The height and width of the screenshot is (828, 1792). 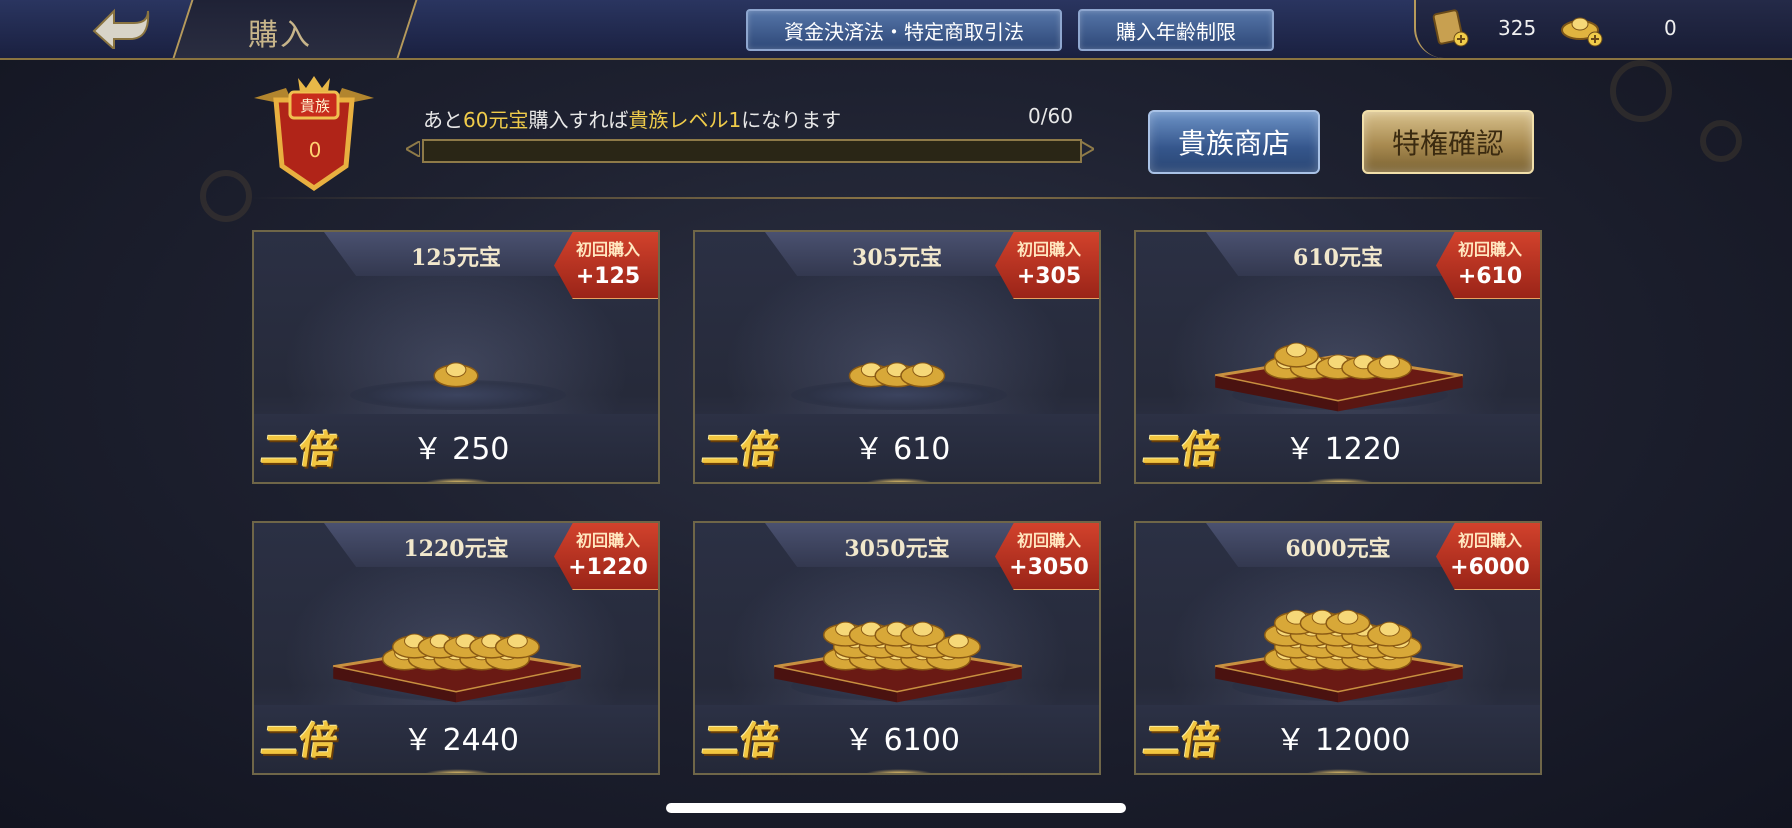 I want to click on payment-law-label: 資金決済法・特定商取引法, so click(x=904, y=31).